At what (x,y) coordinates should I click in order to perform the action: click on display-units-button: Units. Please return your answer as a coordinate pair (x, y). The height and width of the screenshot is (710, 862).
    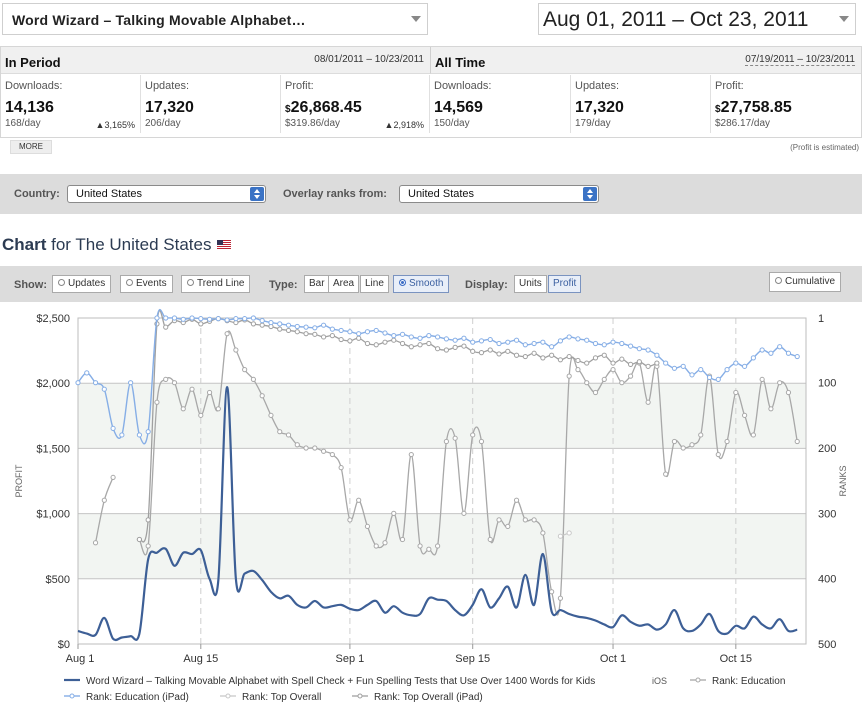
    Looking at the image, I should click on (530, 284).